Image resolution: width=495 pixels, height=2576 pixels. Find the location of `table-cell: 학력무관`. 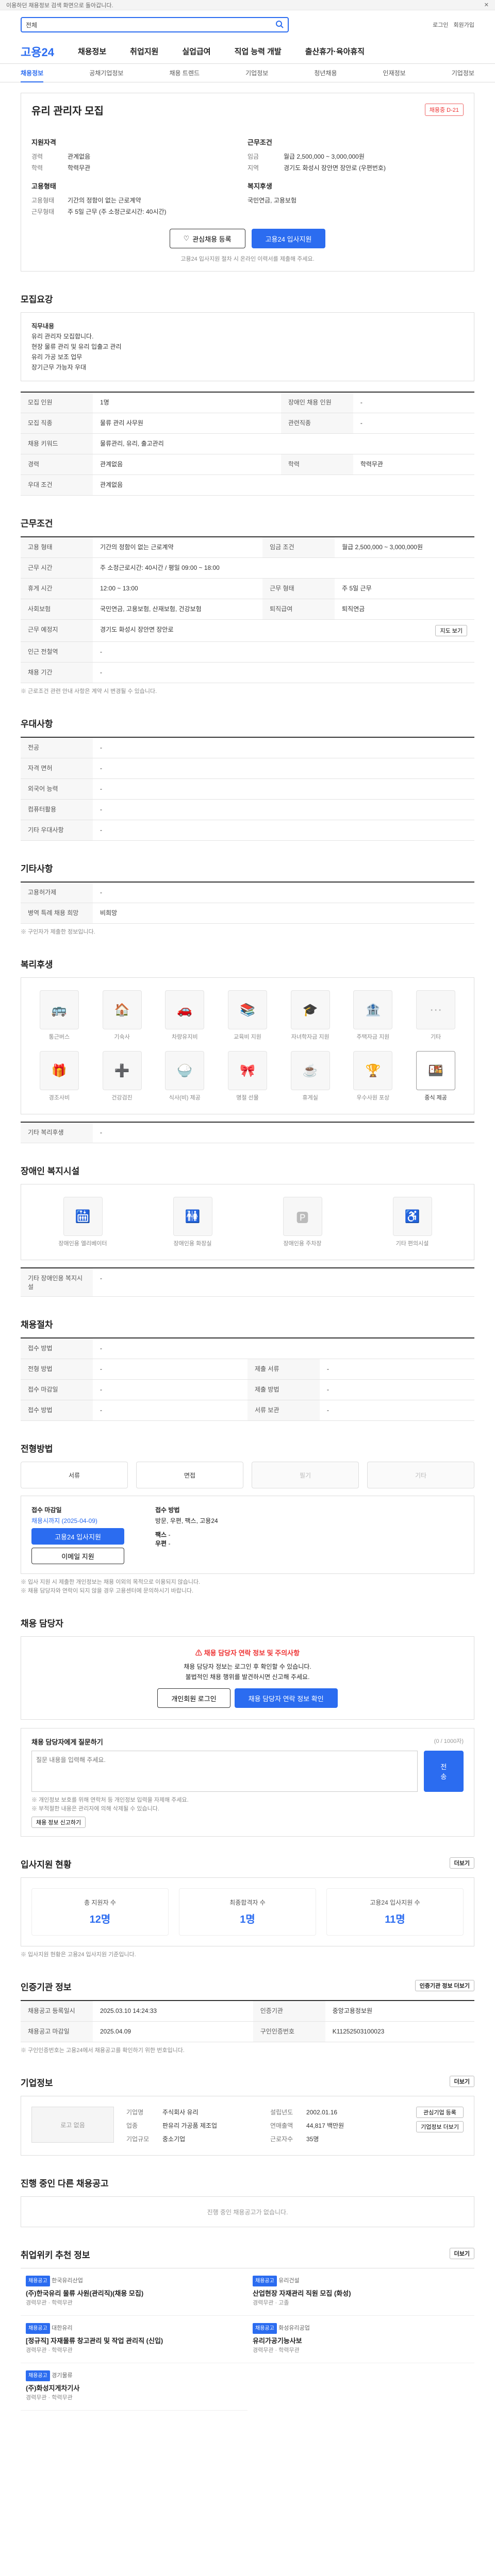

table-cell: 학력무관 is located at coordinates (413, 464).